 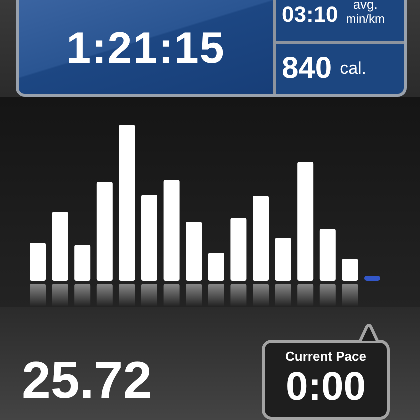 What do you see at coordinates (365, 19) in the screenshot?
I see `pace-unit: min/km` at bounding box center [365, 19].